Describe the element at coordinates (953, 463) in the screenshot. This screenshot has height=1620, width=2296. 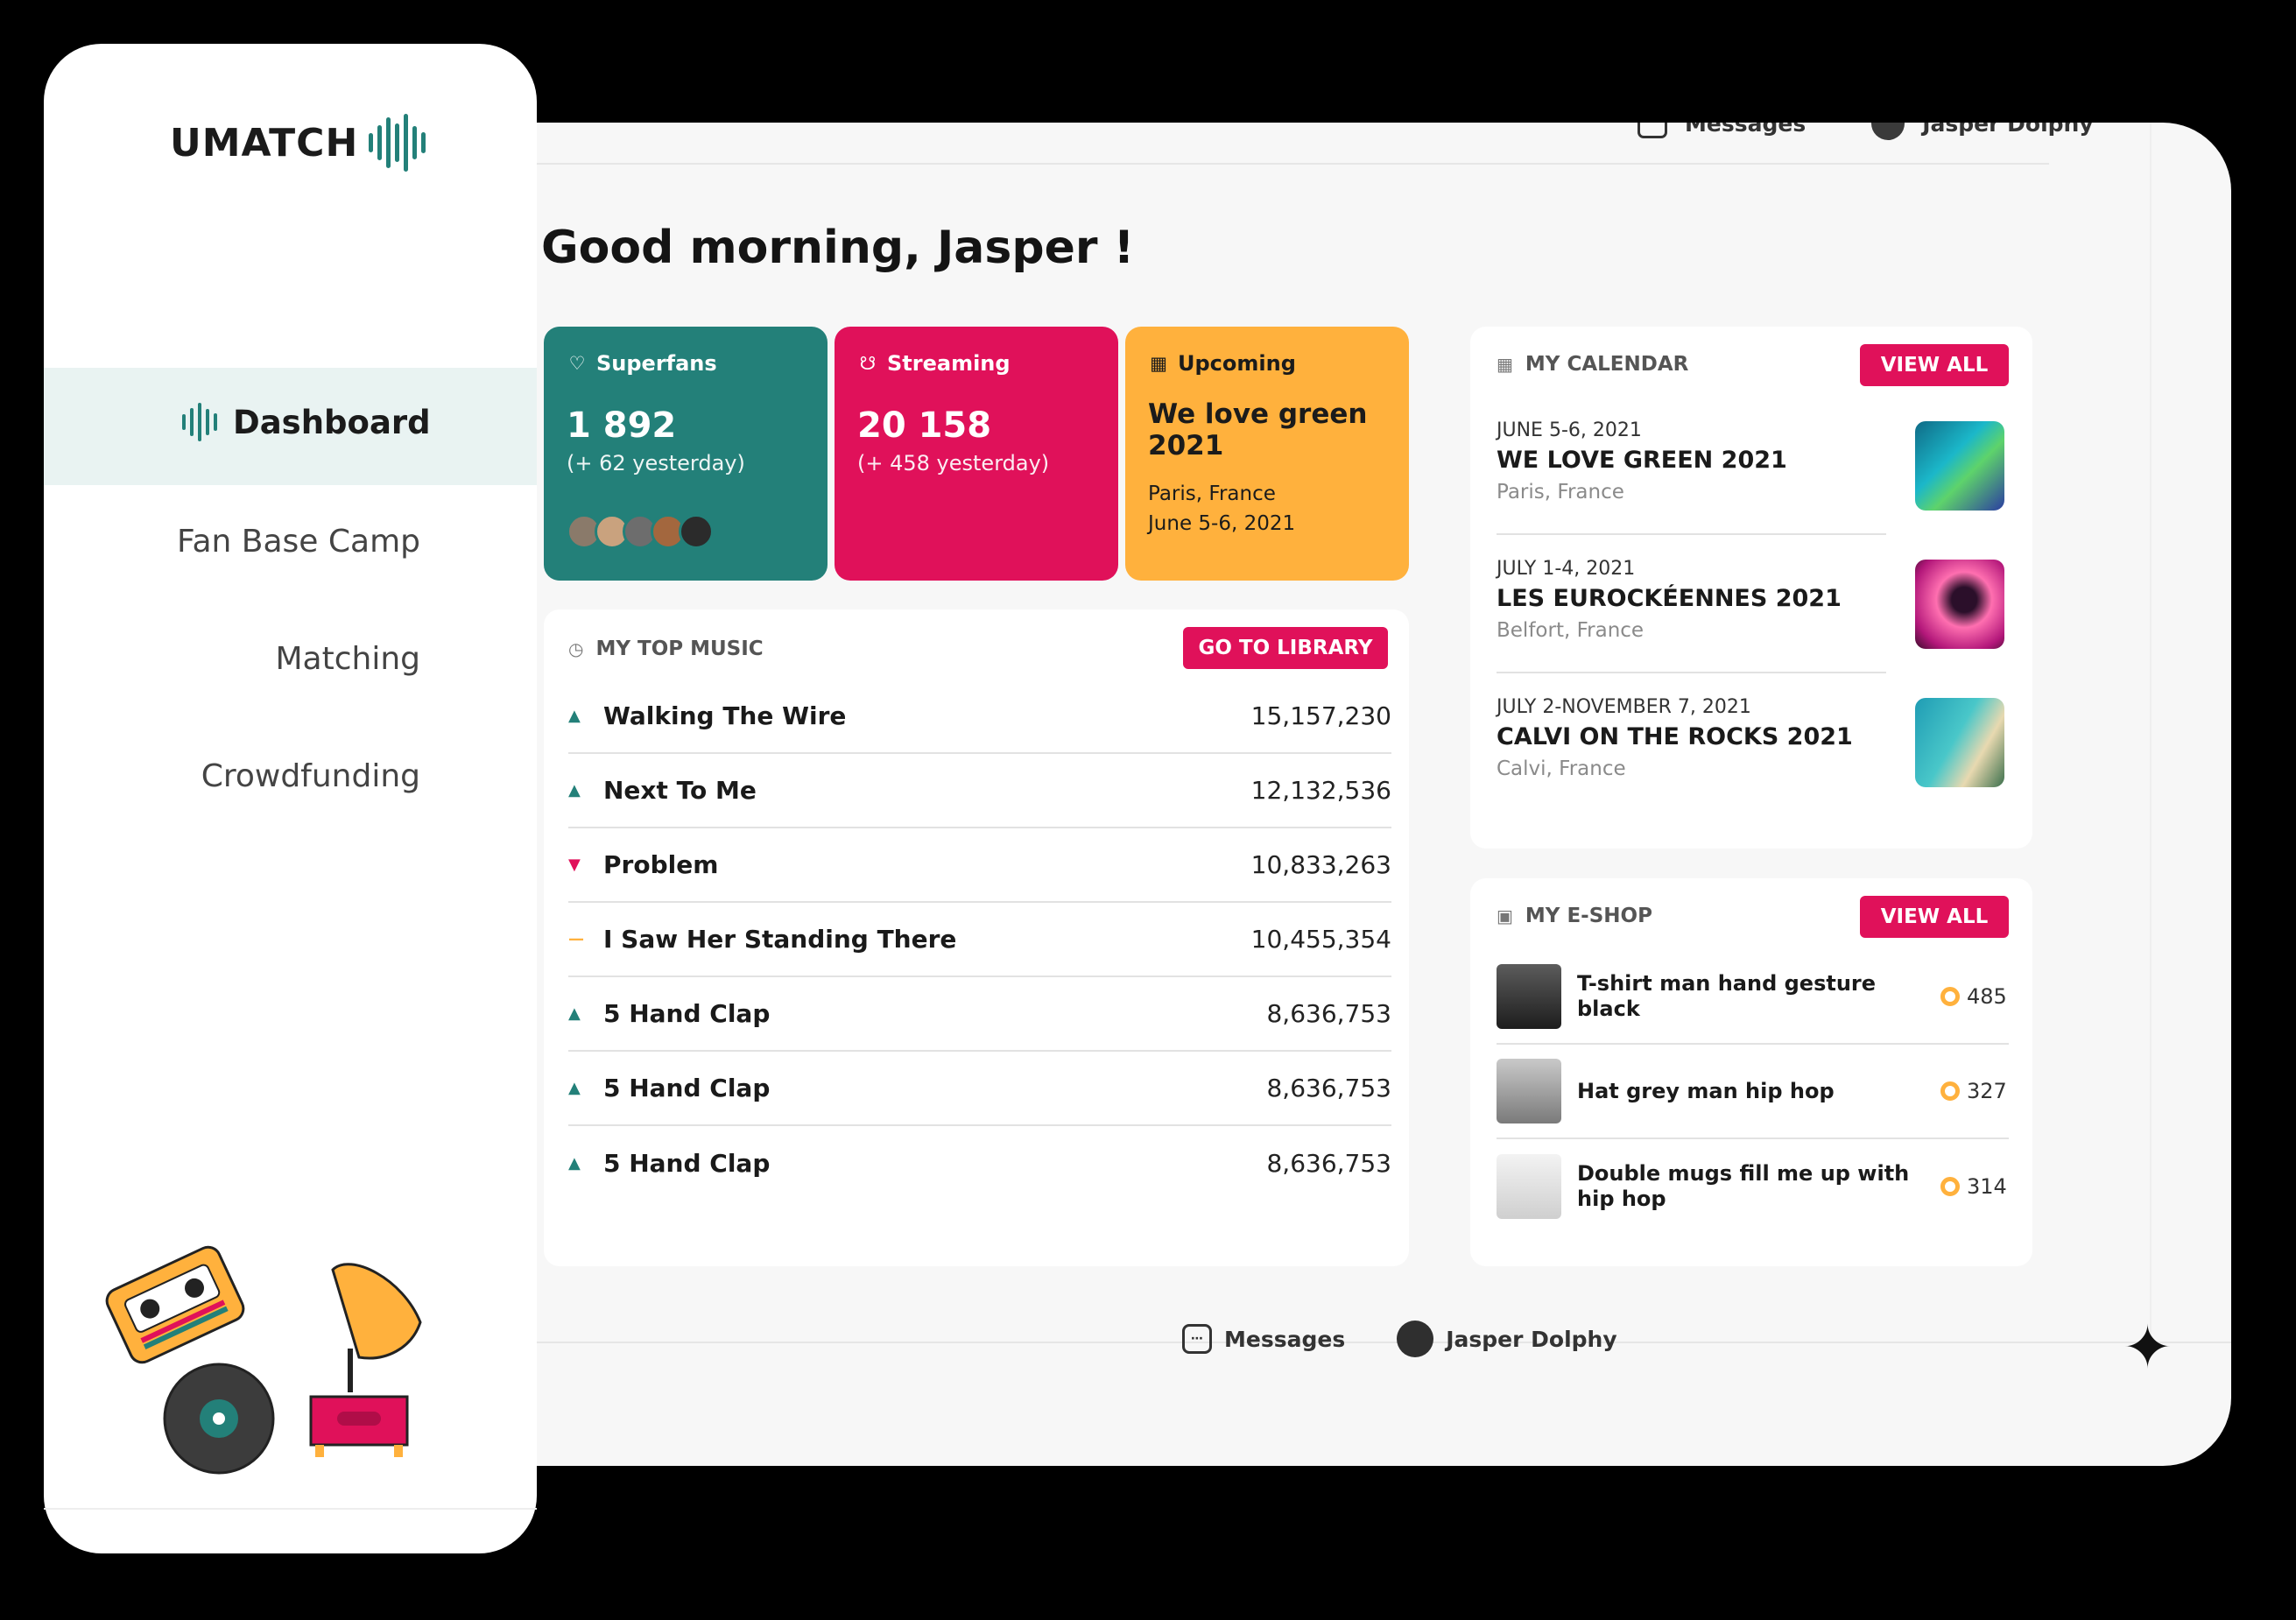
I see `streaming-delta: (+ 458 yesterday)` at that location.